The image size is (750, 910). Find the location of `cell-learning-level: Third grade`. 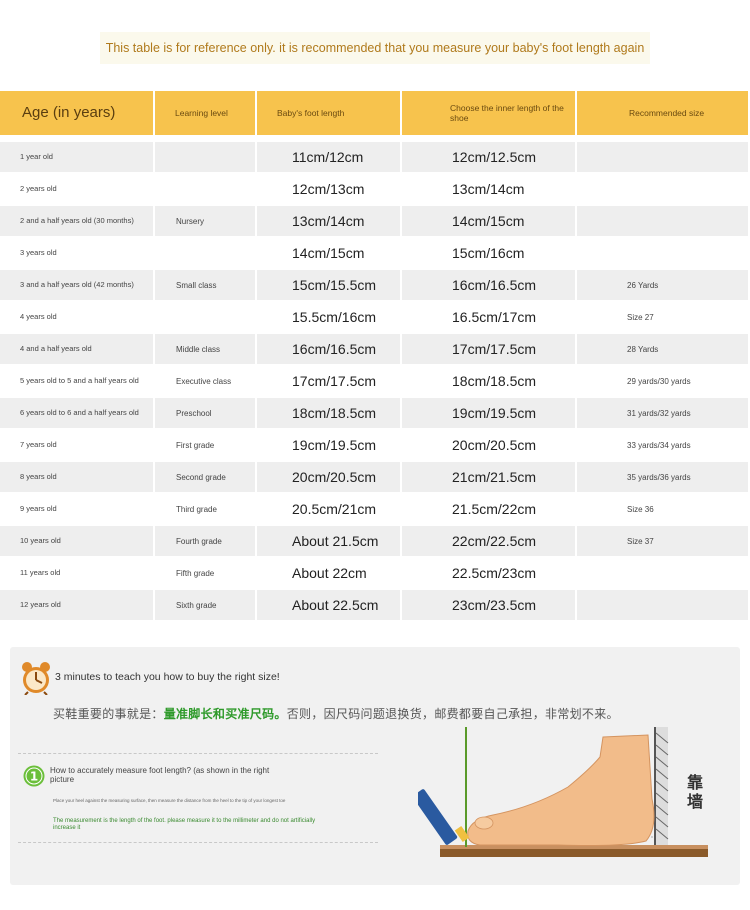

cell-learning-level: Third grade is located at coordinates (206, 510).